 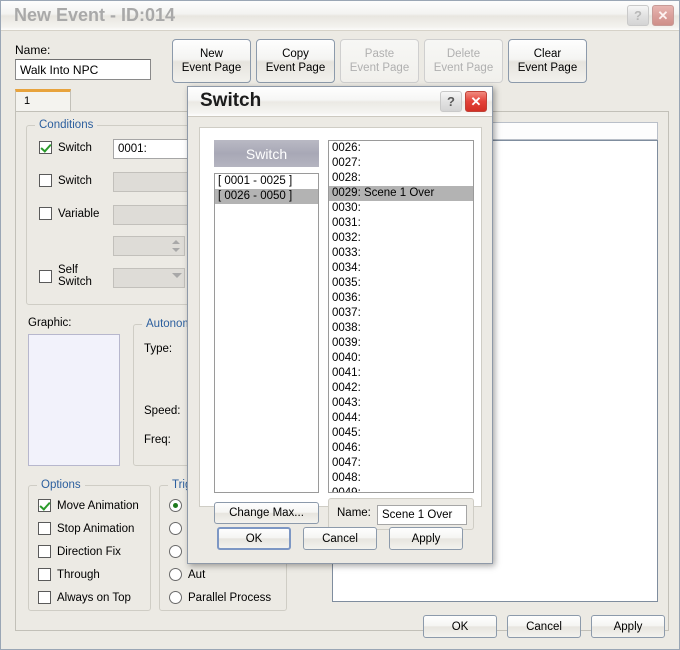 What do you see at coordinates (79, 551) in the screenshot?
I see `option-direction-fix: Direction Fix` at bounding box center [79, 551].